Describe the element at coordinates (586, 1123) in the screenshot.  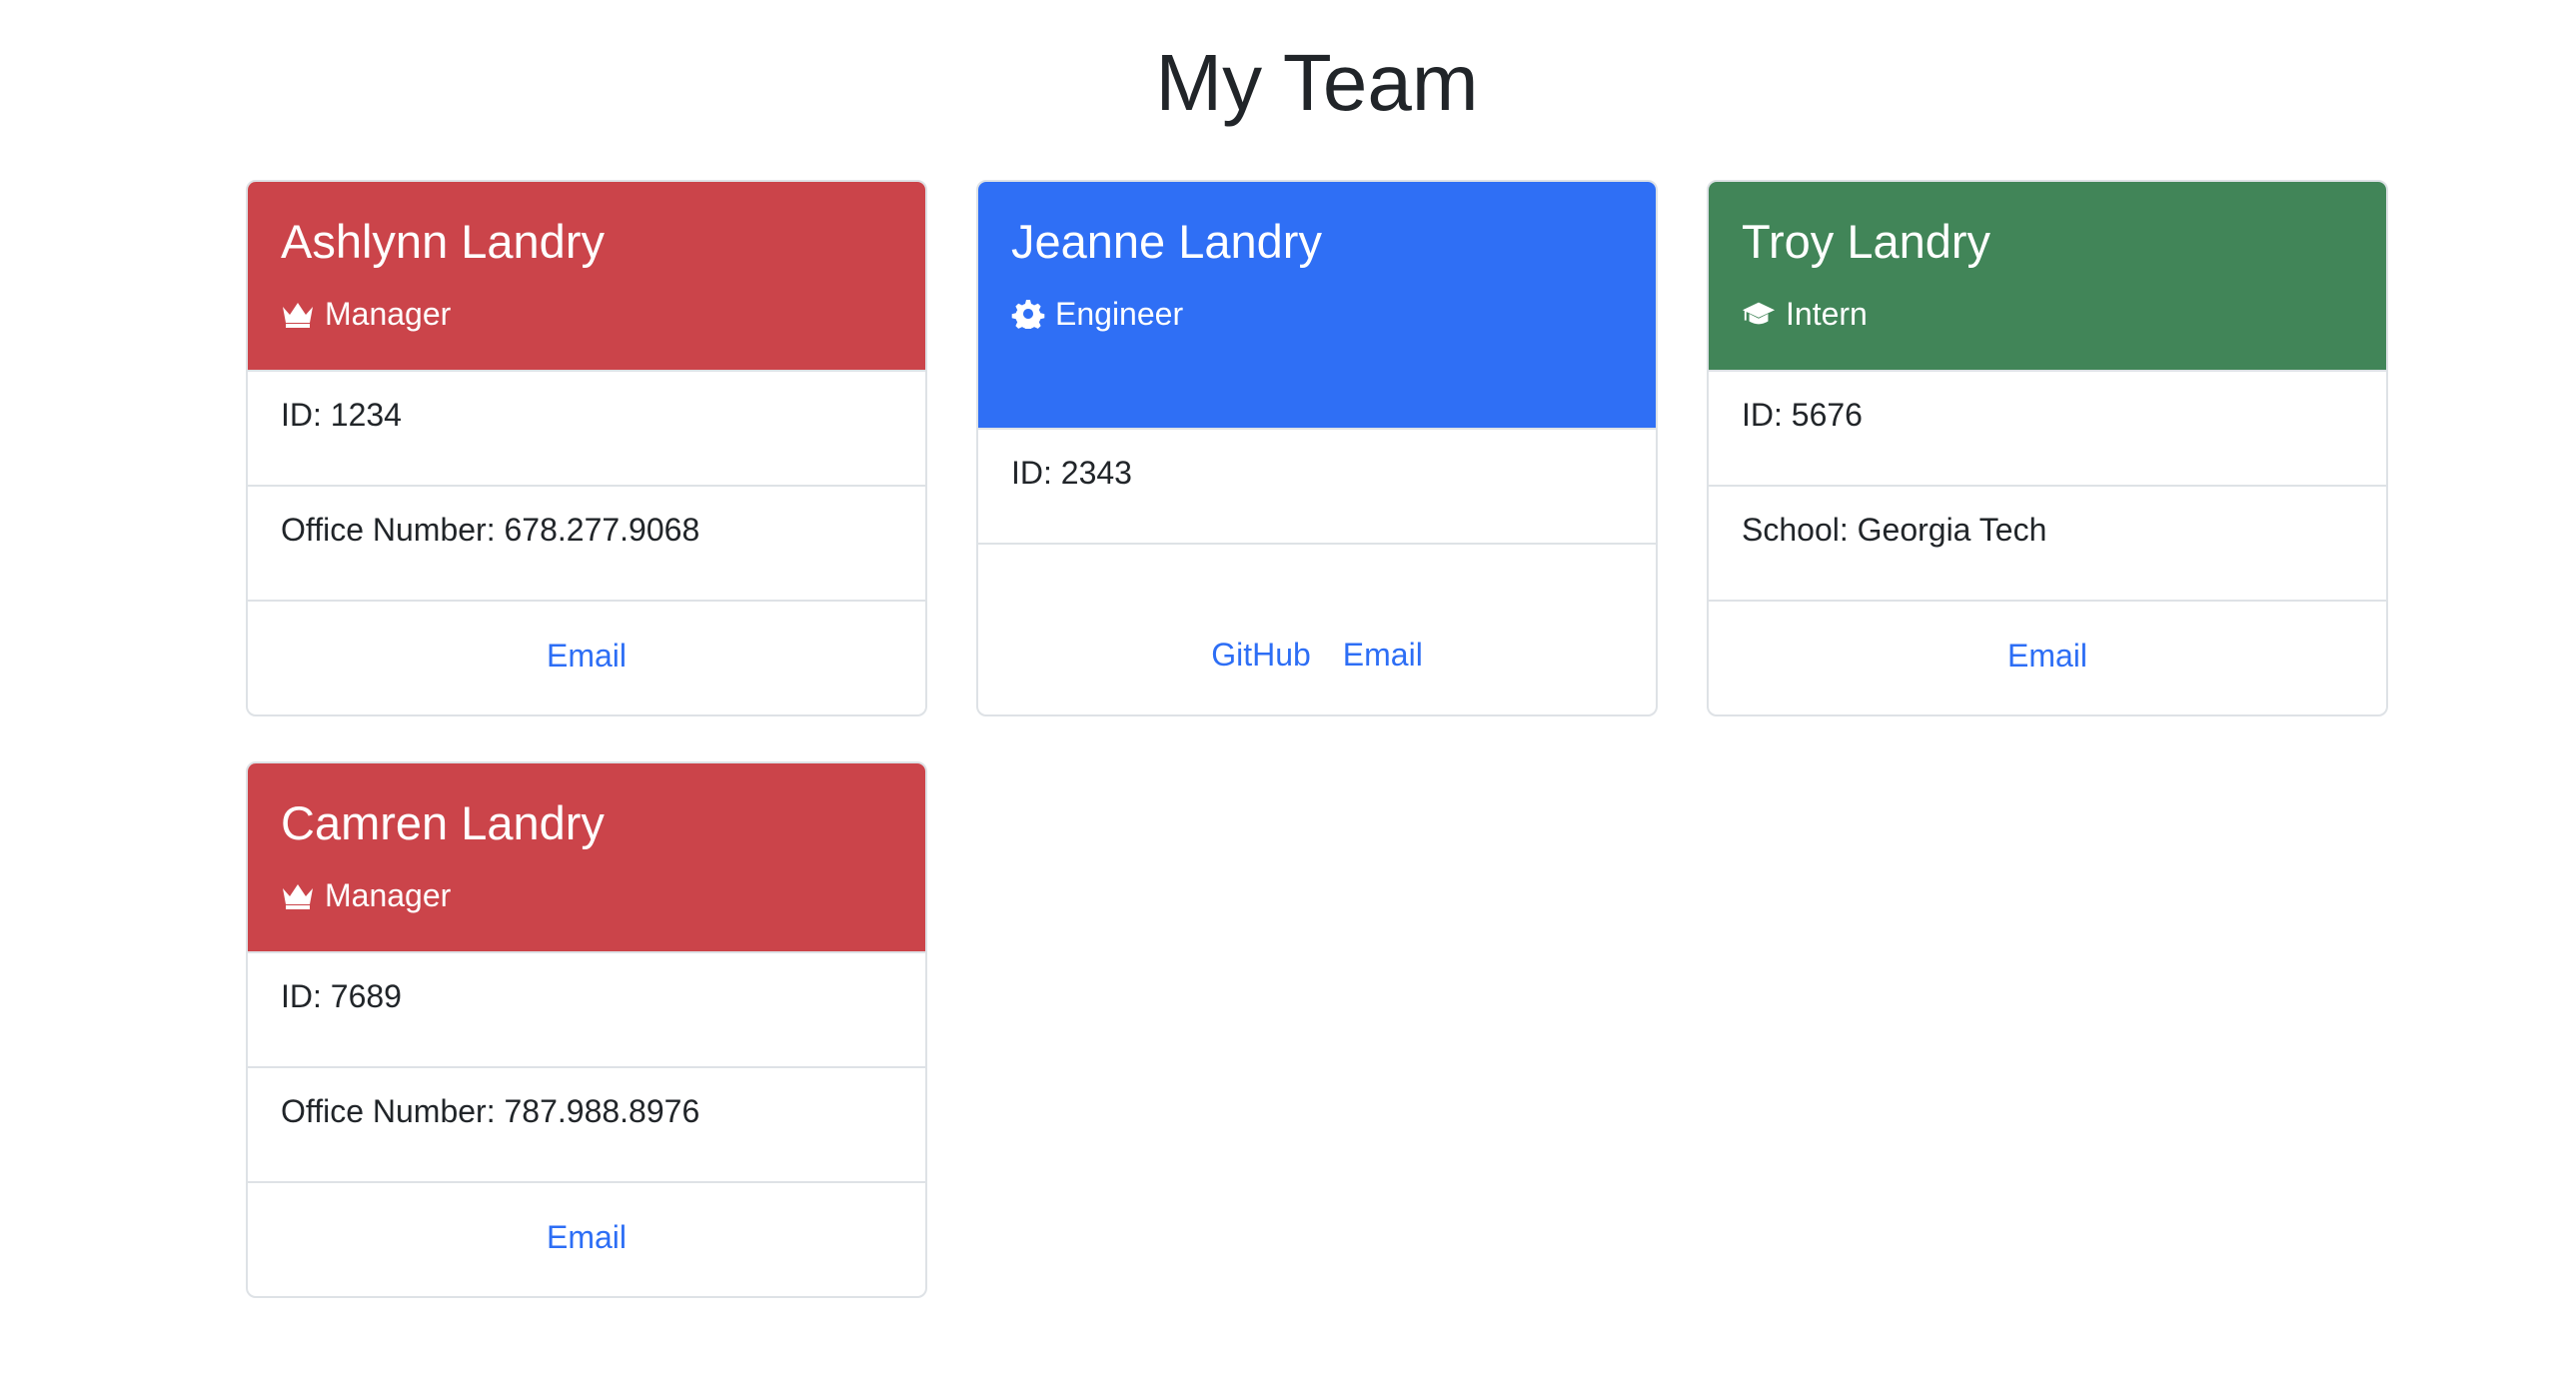
I see `info-row-office: Office Number: 787.988.8976` at that location.